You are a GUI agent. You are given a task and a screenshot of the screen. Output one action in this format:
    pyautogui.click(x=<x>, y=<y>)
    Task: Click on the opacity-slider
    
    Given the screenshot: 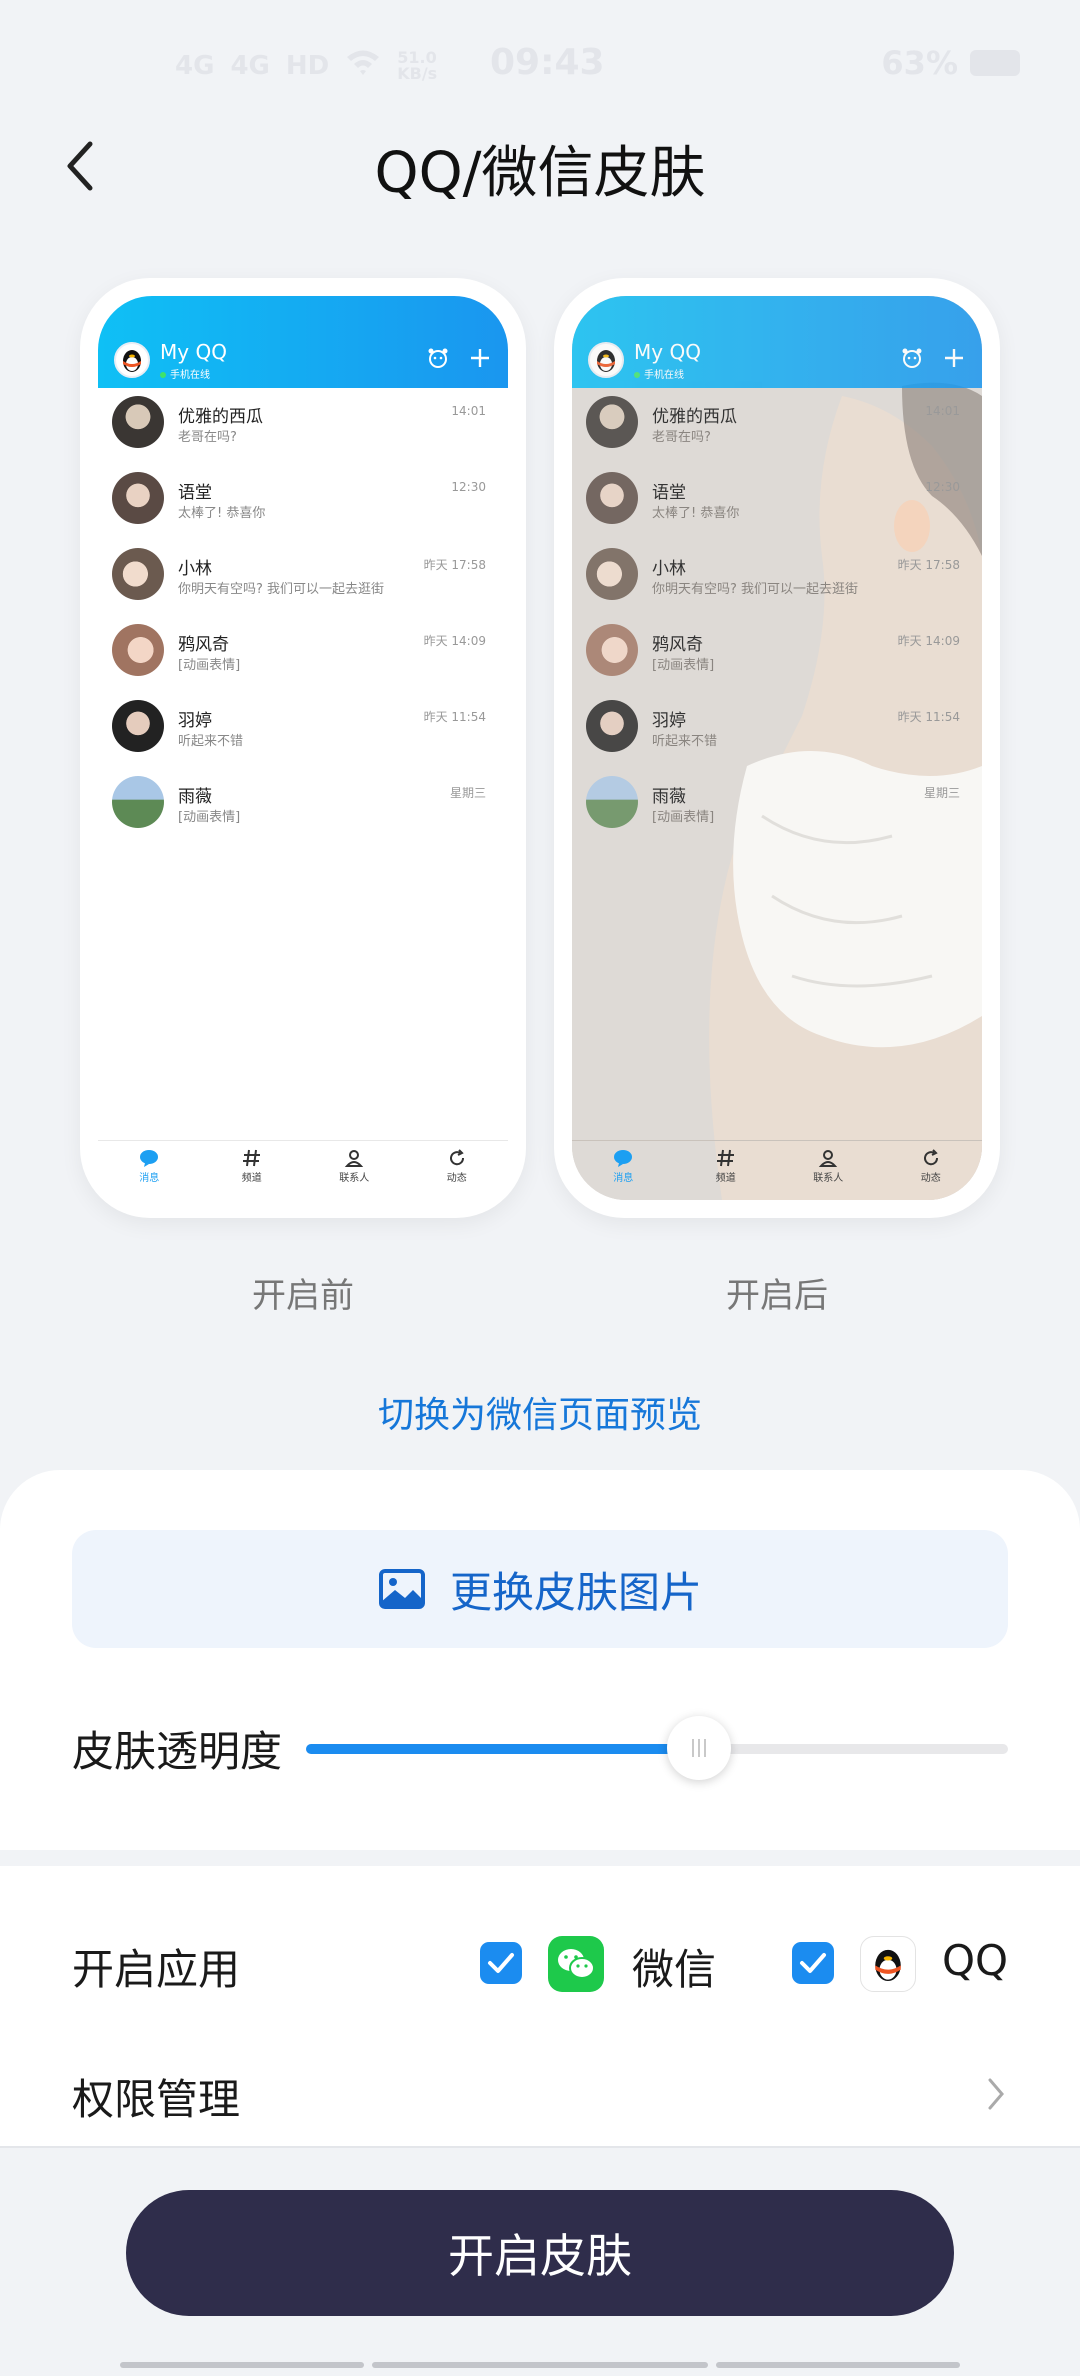 What is the action you would take?
    pyautogui.click(x=657, y=1748)
    